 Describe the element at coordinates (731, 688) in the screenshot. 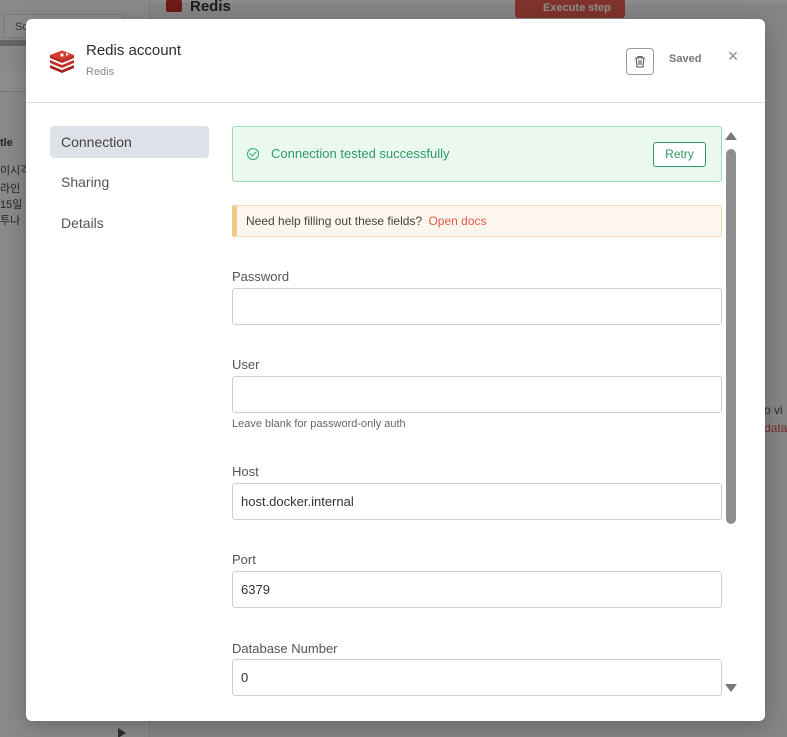

I see `scroll-down-icon` at that location.